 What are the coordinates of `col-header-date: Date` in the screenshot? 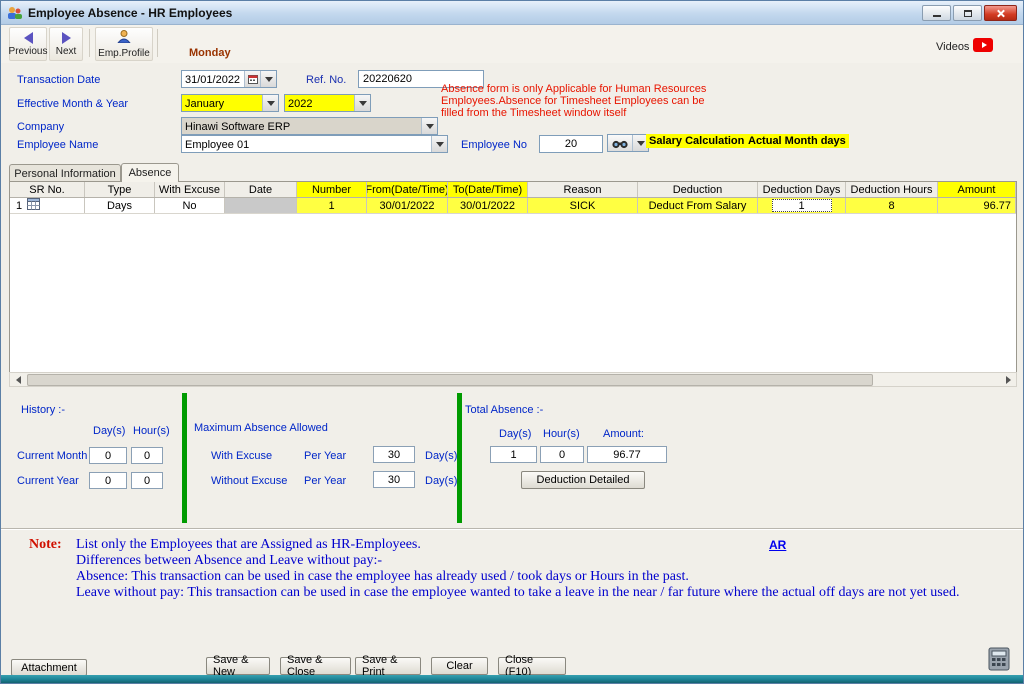 It's located at (261, 189).